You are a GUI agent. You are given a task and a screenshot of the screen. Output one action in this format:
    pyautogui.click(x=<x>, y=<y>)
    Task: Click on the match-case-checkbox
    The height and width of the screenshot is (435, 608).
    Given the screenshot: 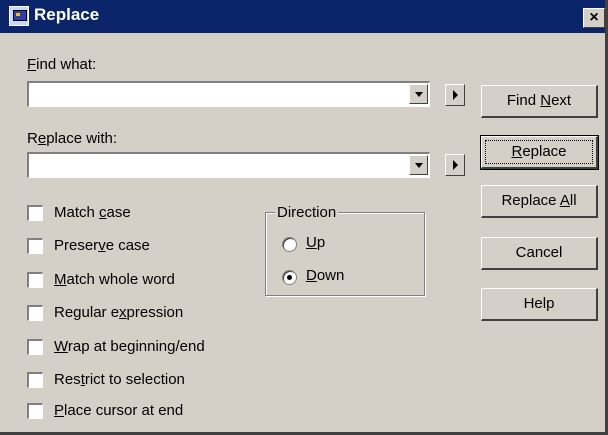 What is the action you would take?
    pyautogui.click(x=35, y=213)
    